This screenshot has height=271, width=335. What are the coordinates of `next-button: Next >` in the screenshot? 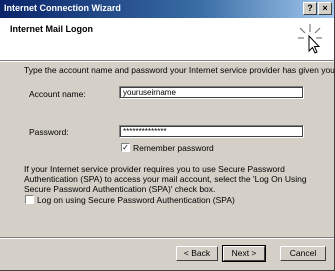 It's located at (244, 253).